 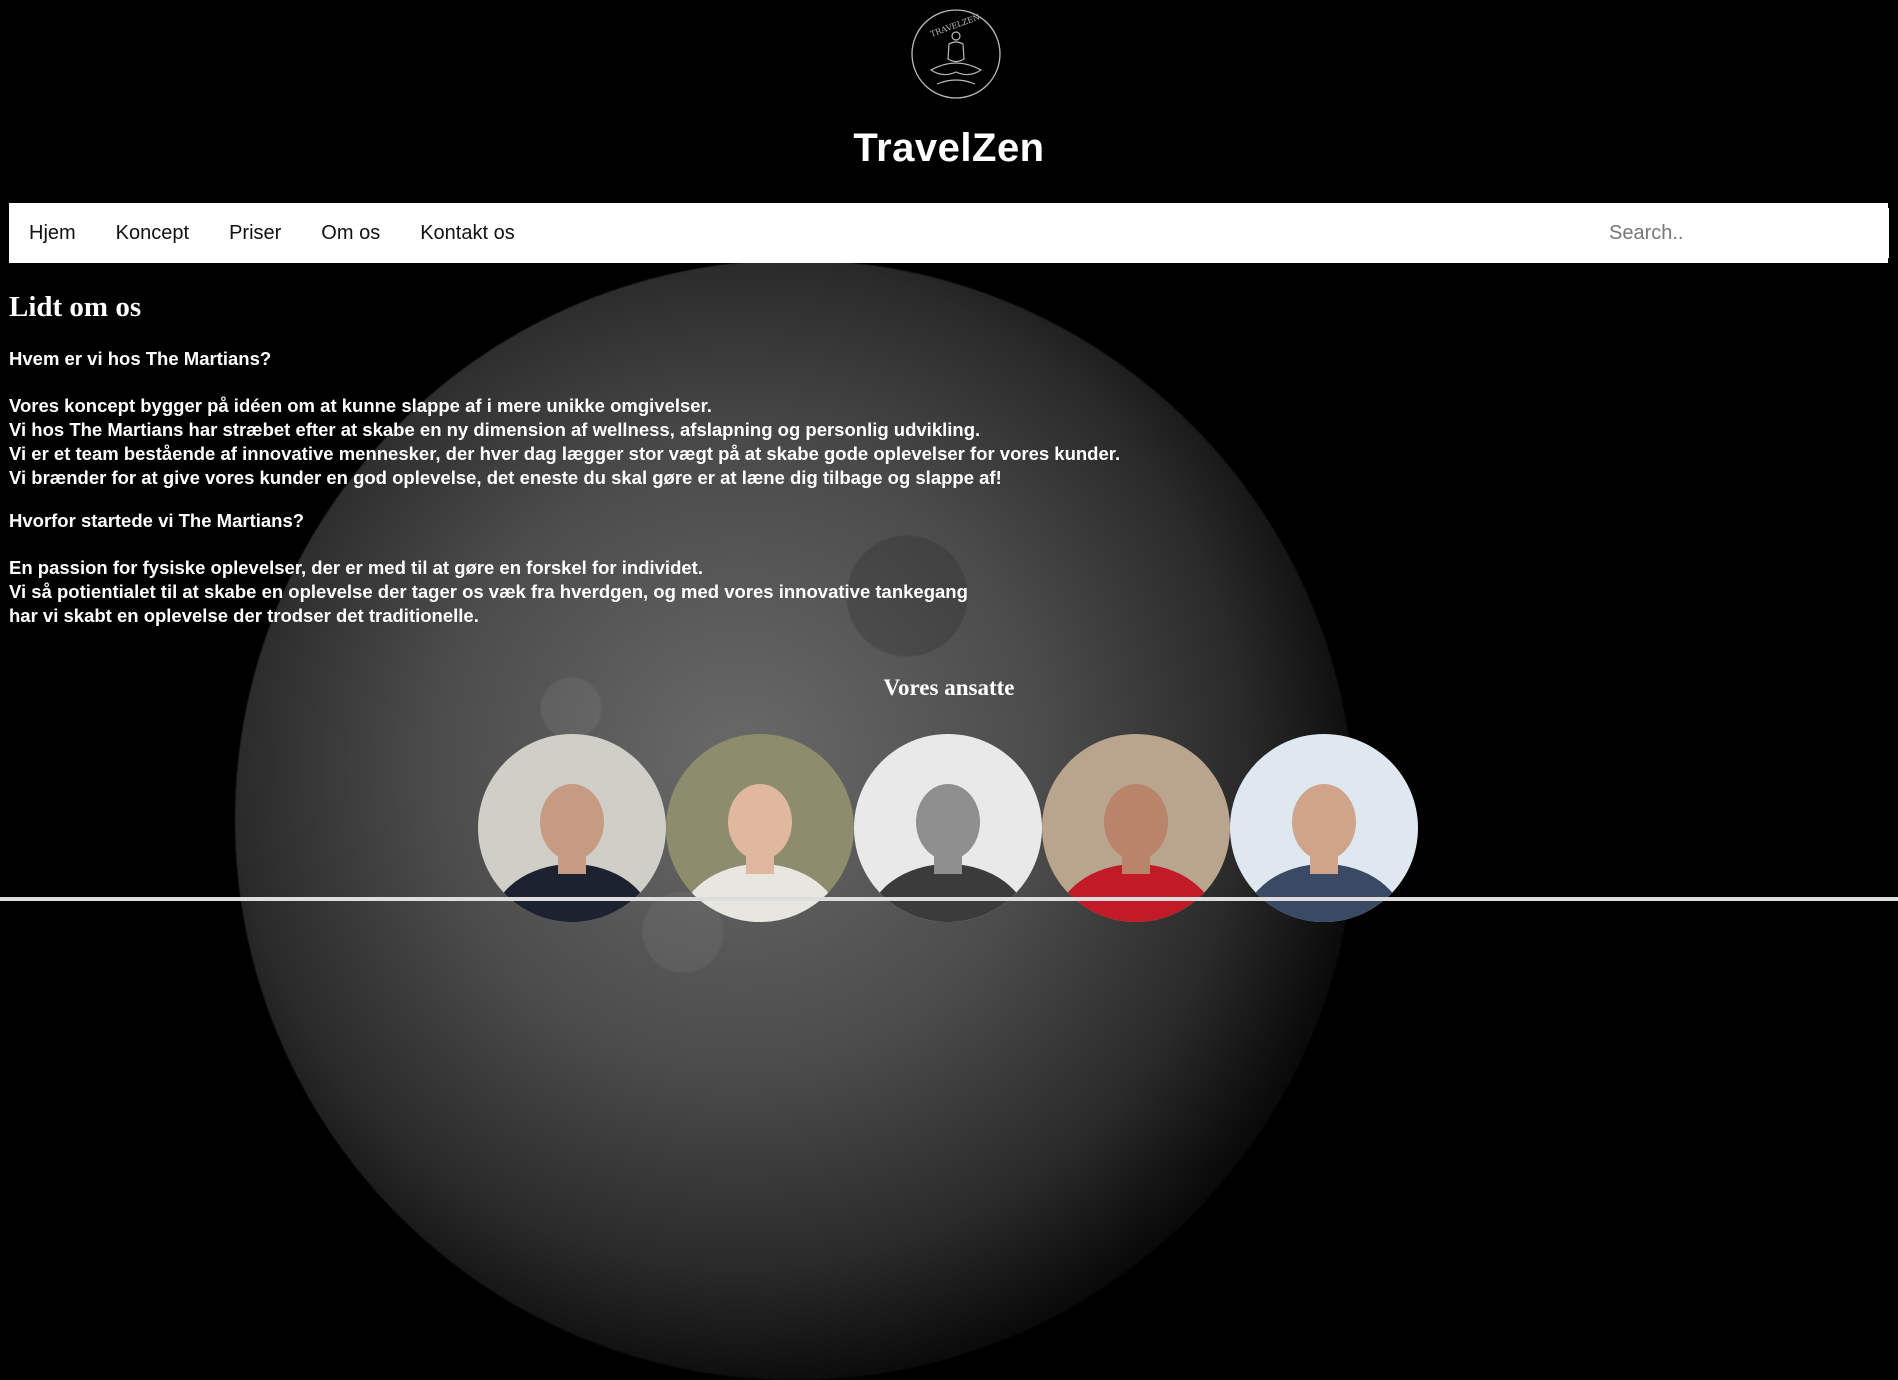 What do you see at coordinates (949, 148) in the screenshot?
I see `site-title: TravelZen` at bounding box center [949, 148].